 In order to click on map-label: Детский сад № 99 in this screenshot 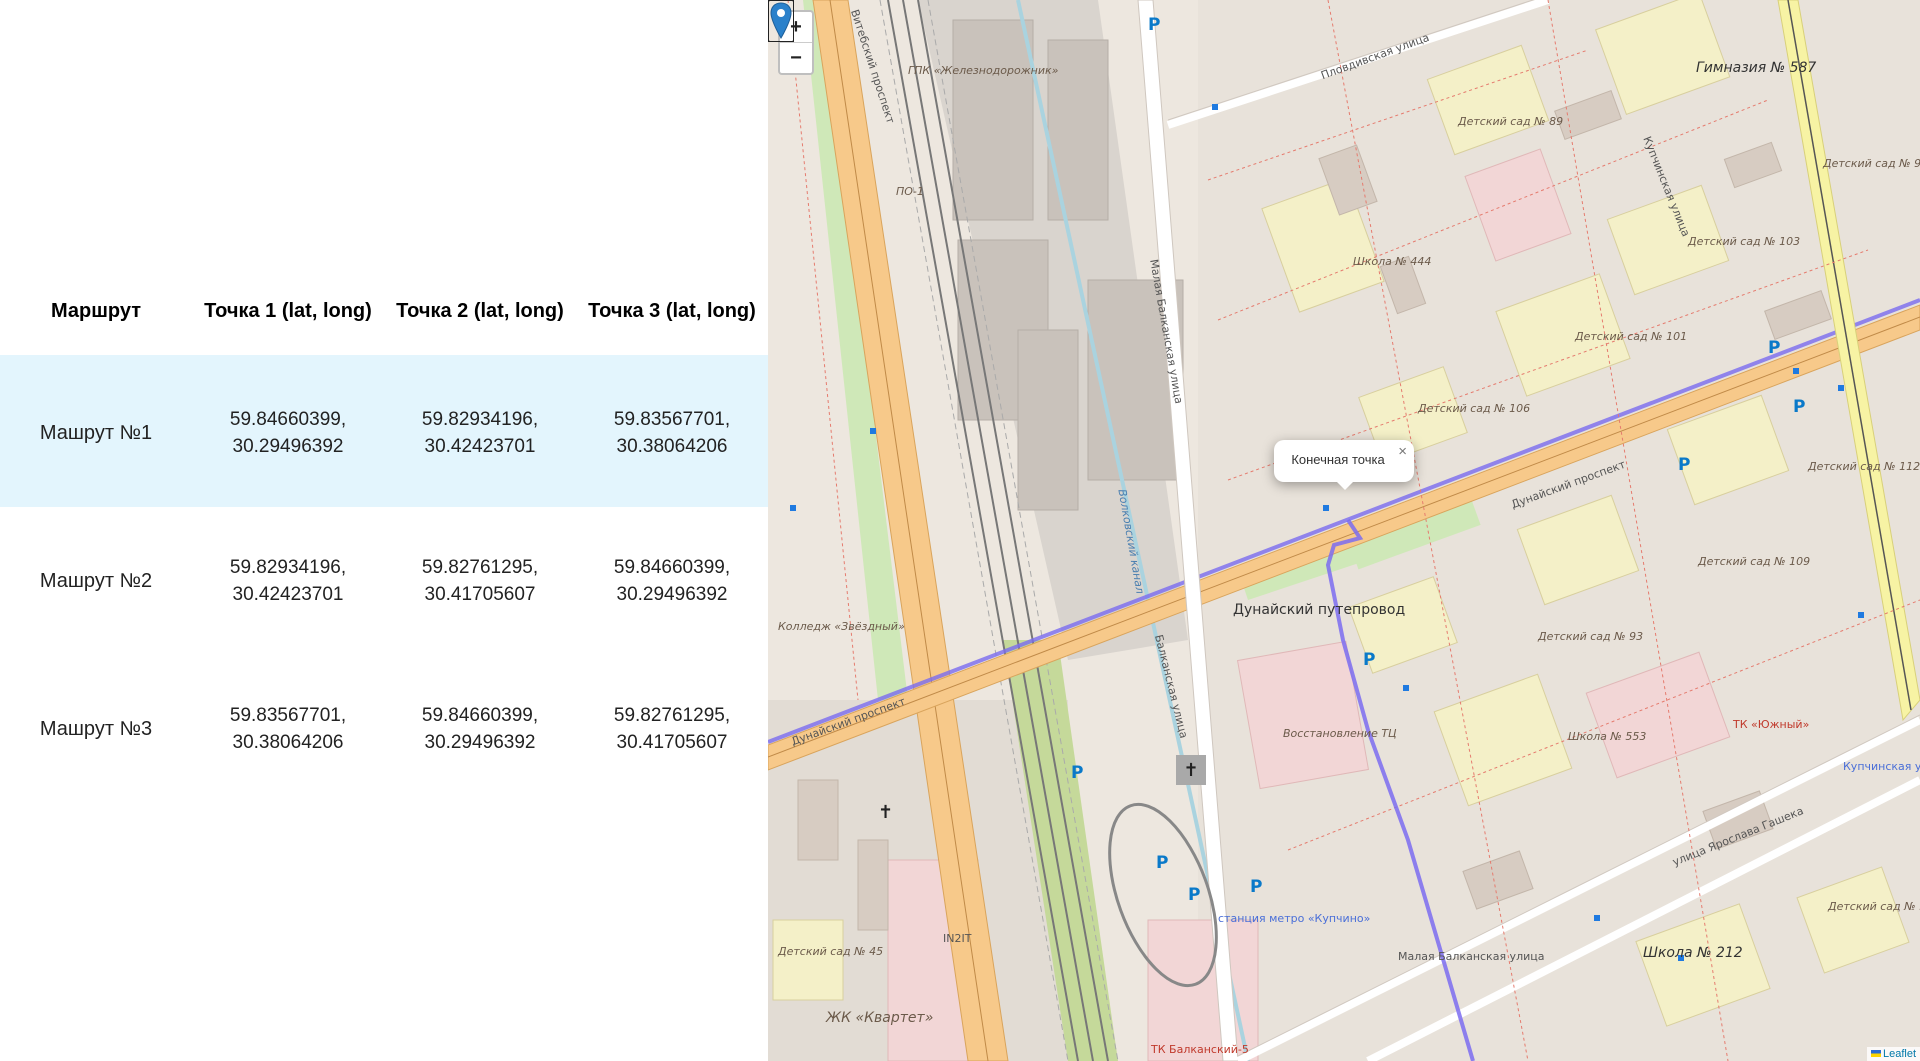, I will do `click(1874, 906)`.